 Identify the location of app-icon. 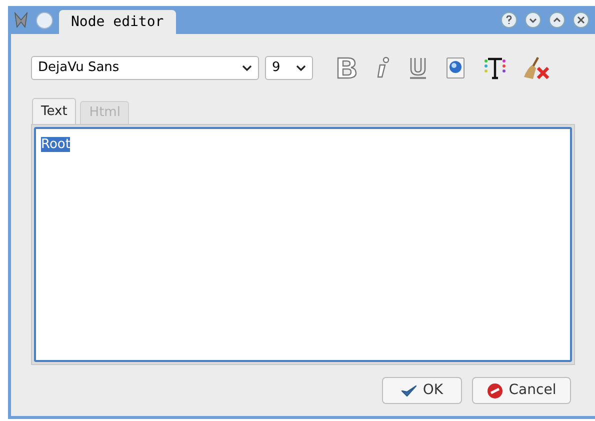
(21, 20).